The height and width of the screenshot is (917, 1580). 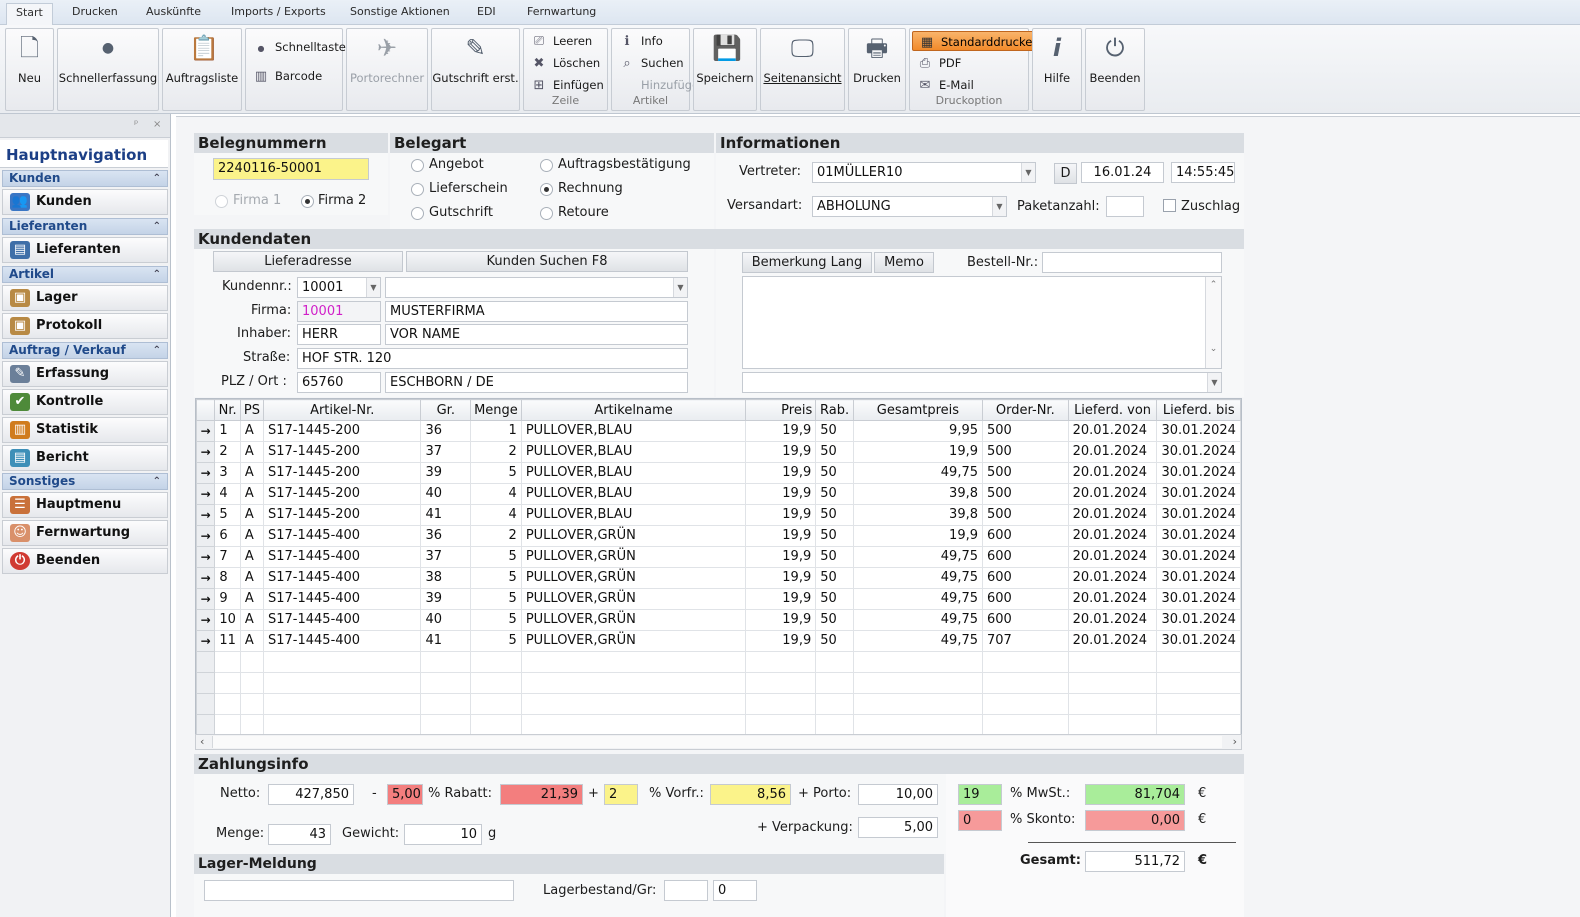 What do you see at coordinates (85, 250) in the screenshot?
I see `sidebar-item-lieferanten: ▤ Lieferanten` at bounding box center [85, 250].